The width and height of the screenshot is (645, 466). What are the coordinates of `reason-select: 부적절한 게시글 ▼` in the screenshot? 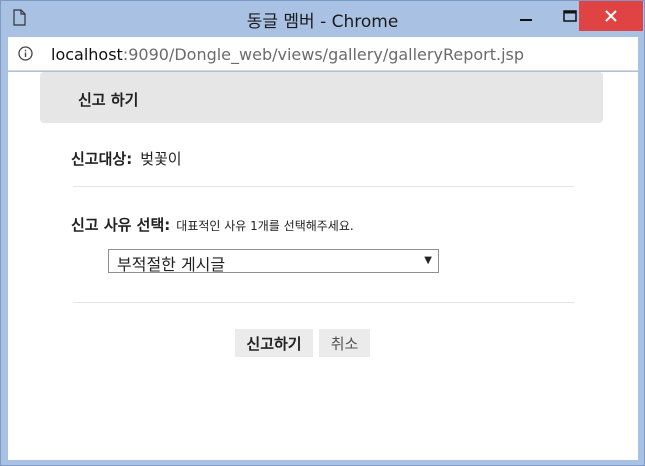 It's located at (273, 261).